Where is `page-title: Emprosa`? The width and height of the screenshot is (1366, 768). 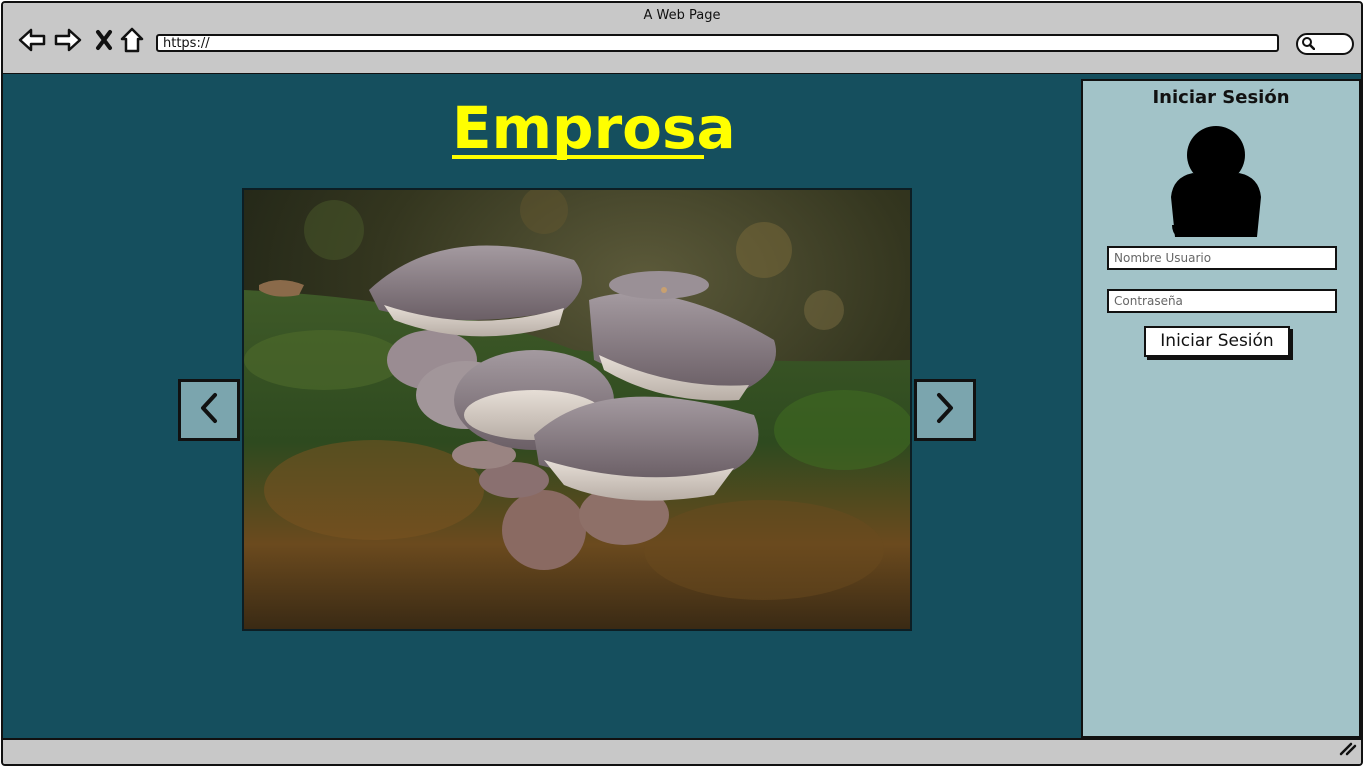
page-title: Emprosa is located at coordinates (594, 128).